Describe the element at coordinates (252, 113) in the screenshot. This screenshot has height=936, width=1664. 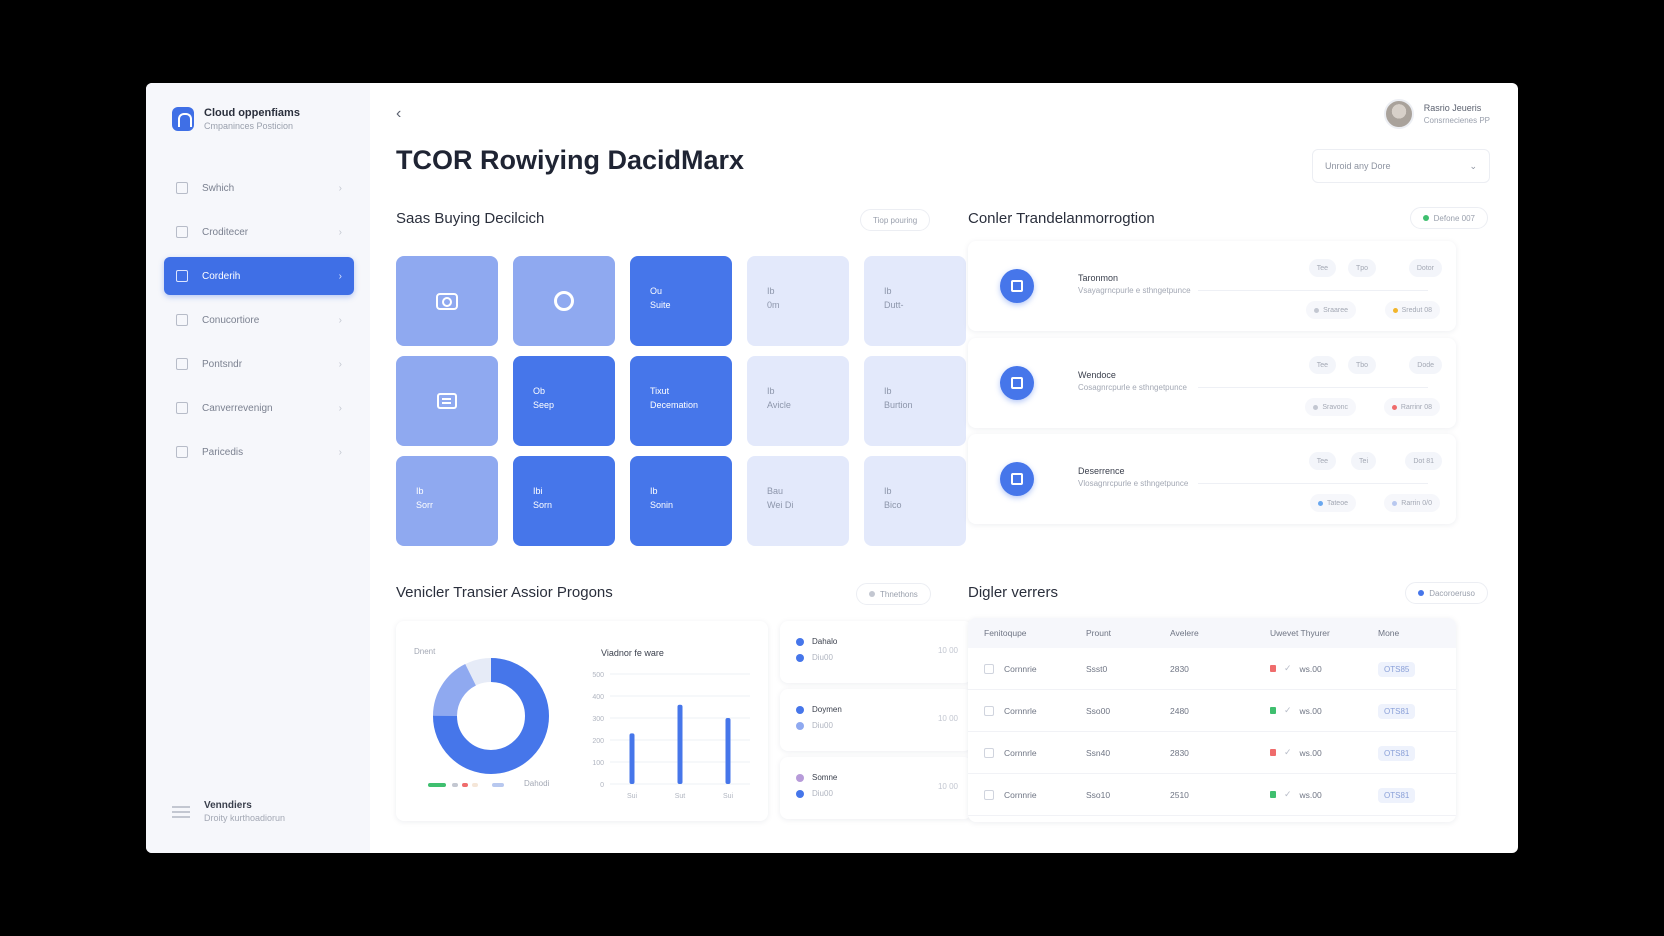
I see `brand-title: Cloud oppenfiams` at that location.